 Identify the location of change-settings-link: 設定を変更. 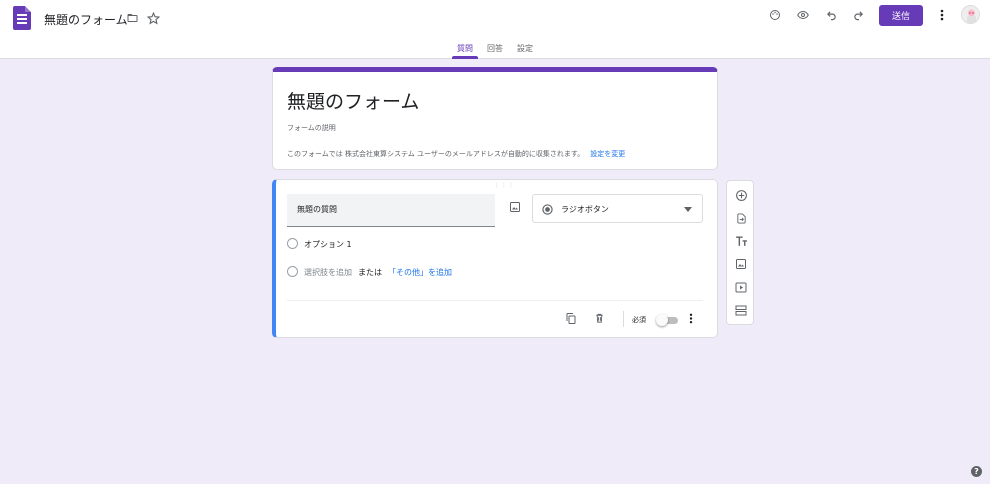
(607, 154).